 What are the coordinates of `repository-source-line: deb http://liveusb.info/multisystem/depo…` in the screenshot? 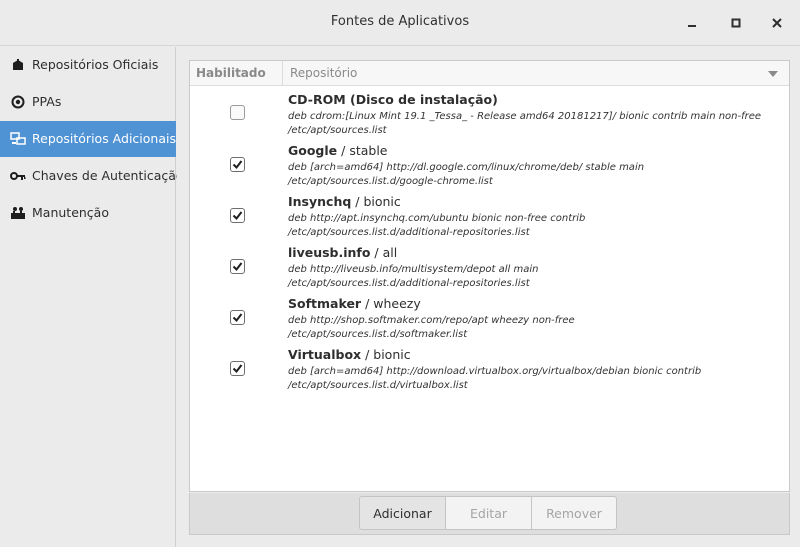 It's located at (413, 269).